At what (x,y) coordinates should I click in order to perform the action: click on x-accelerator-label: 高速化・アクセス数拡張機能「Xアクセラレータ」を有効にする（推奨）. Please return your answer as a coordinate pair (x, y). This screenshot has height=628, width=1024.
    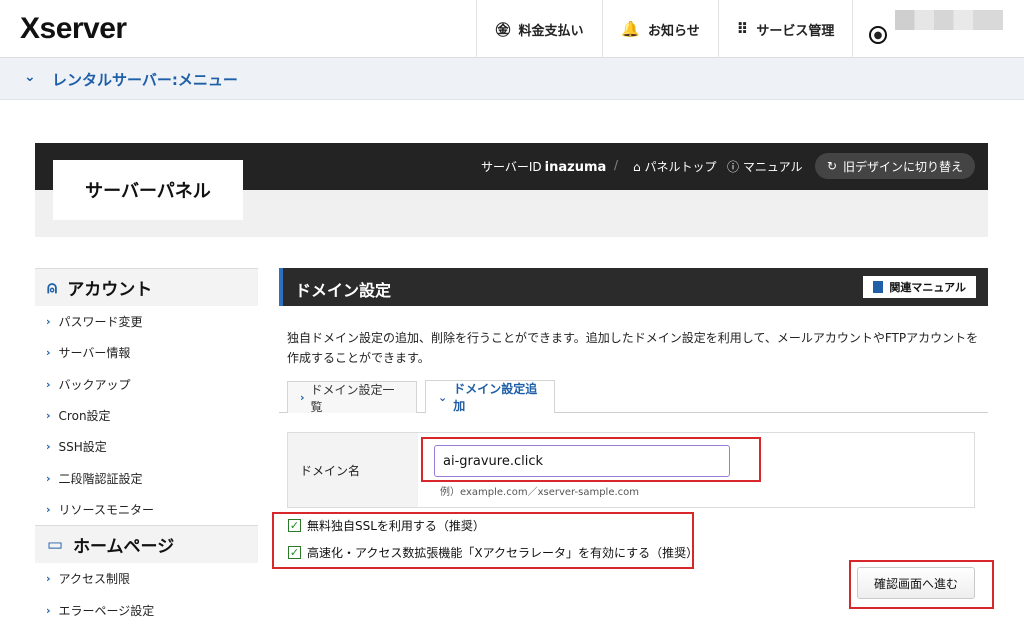
    Looking at the image, I should click on (503, 552).